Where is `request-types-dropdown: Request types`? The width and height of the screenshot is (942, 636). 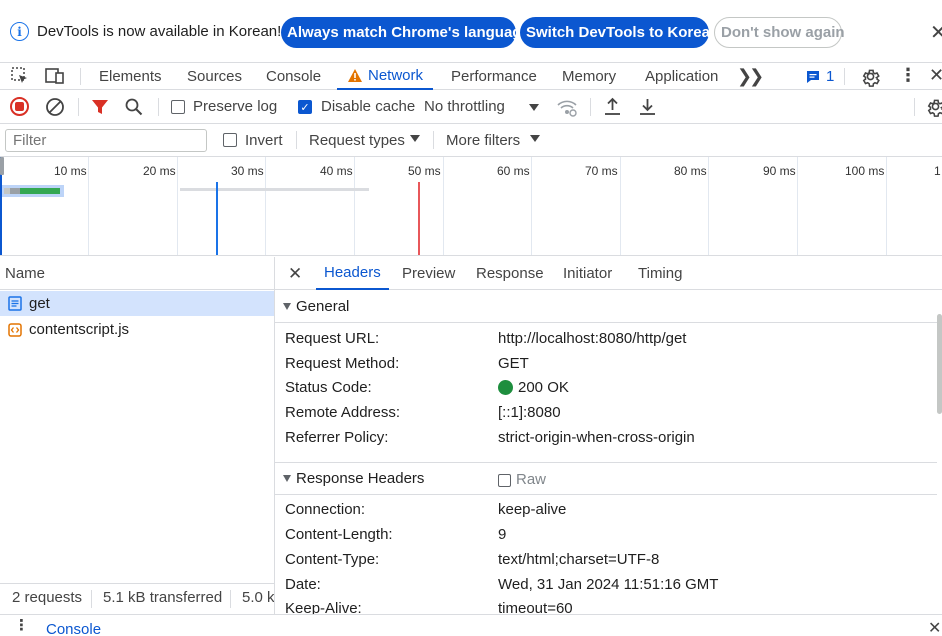
request-types-dropdown: Request types is located at coordinates (357, 140).